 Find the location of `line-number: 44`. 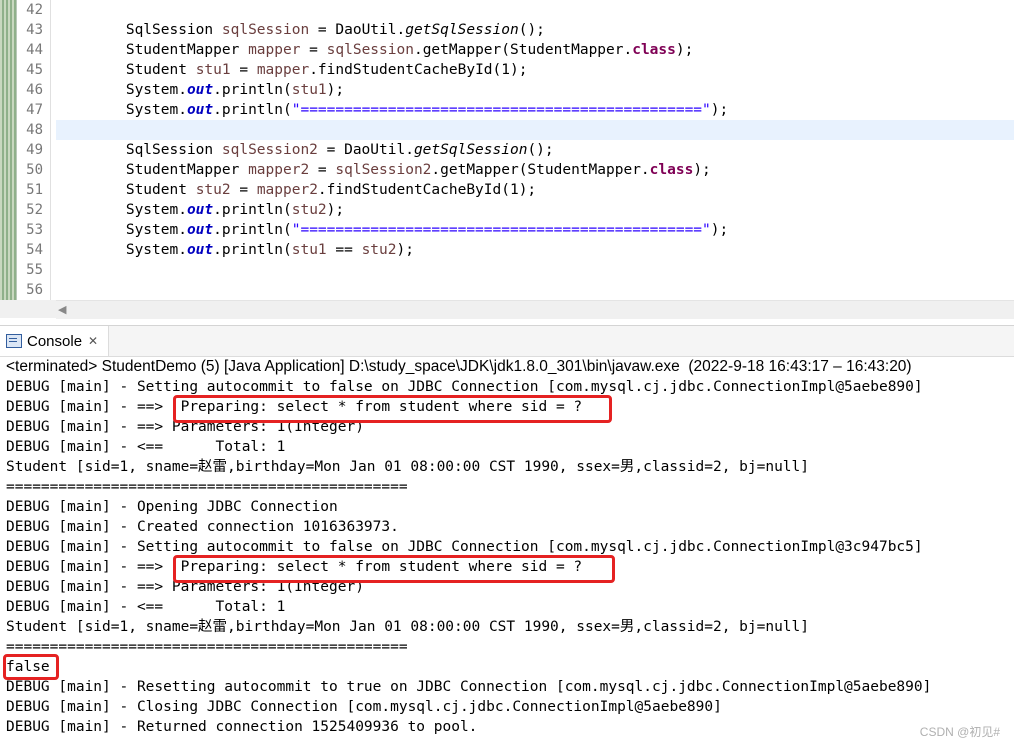

line-number: 44 is located at coordinates (34, 50).